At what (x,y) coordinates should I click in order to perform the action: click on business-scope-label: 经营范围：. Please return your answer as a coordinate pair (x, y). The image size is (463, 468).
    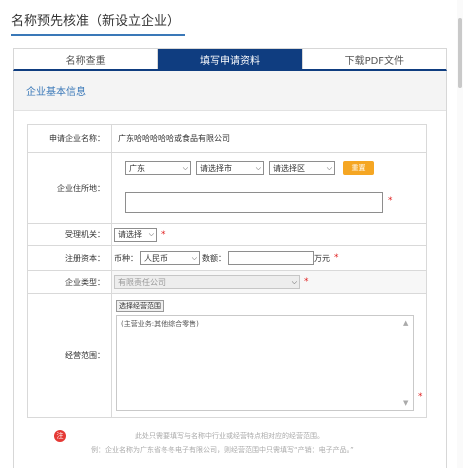
    Looking at the image, I should click on (70, 355).